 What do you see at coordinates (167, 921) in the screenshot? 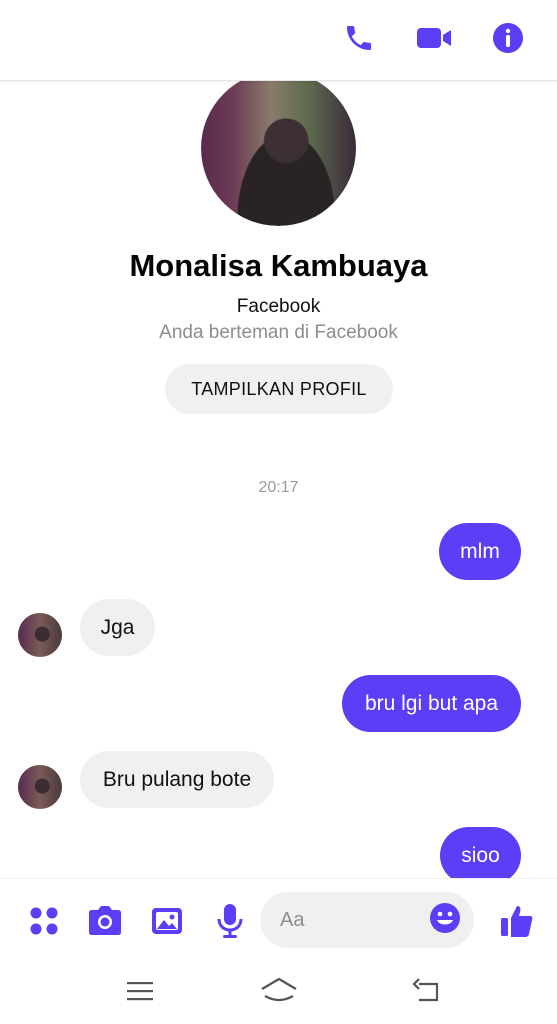
I see `gallery-icon` at bounding box center [167, 921].